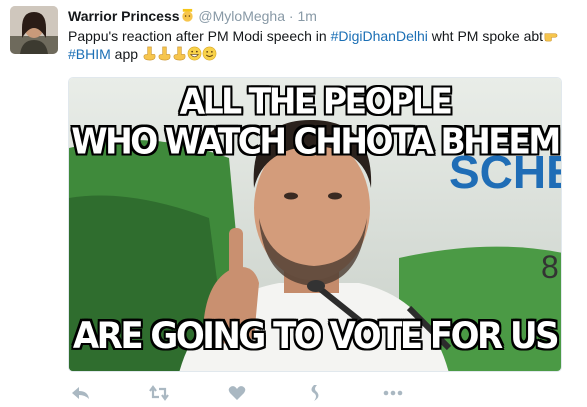 The image size is (587, 407). Describe the element at coordinates (237, 393) in the screenshot. I see `like-icon` at that location.